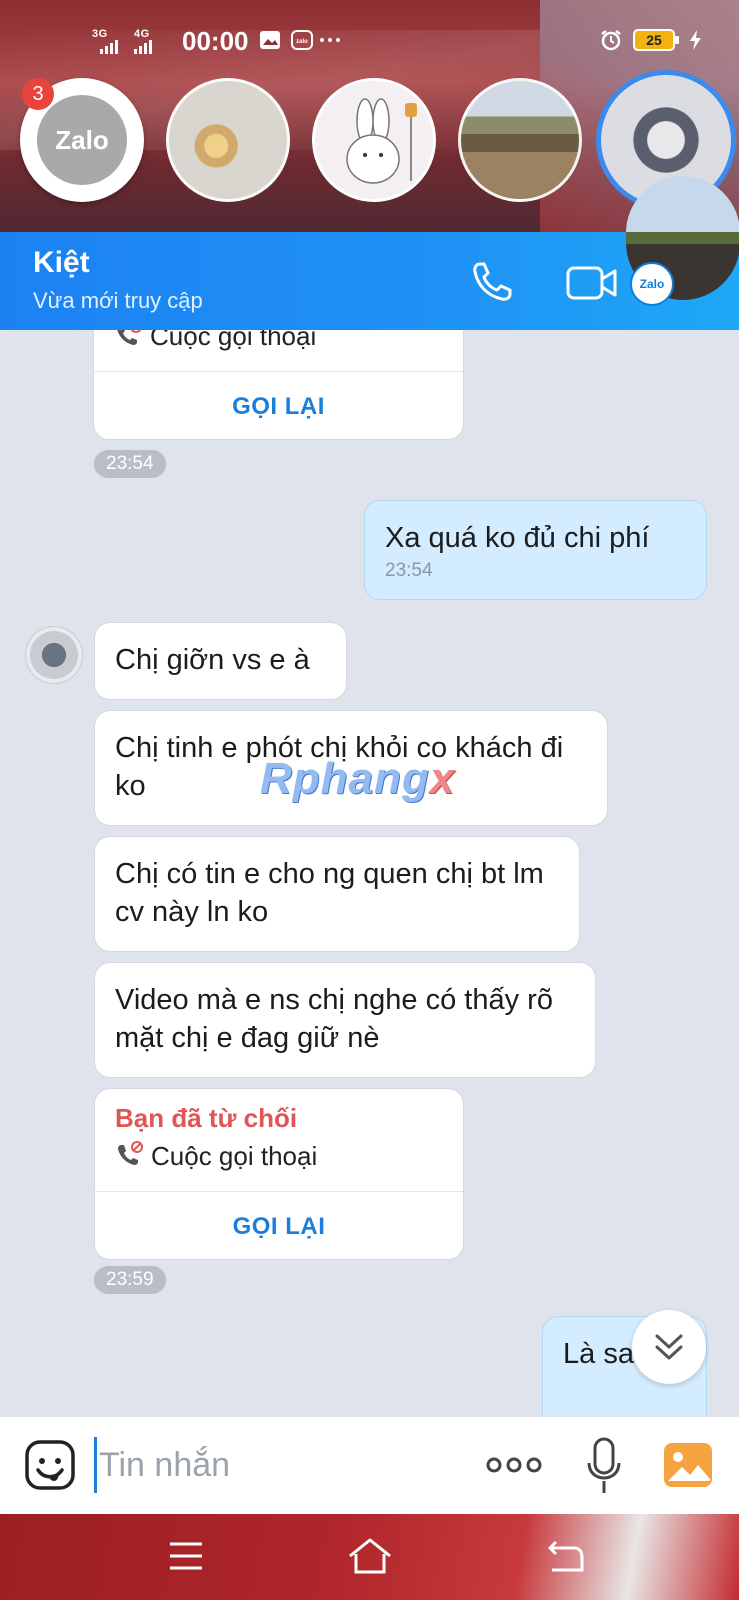 The width and height of the screenshot is (739, 1600). Describe the element at coordinates (278, 385) in the screenshot. I see `call-card: Cuộc gọi thoại GỌI LẠI` at that location.